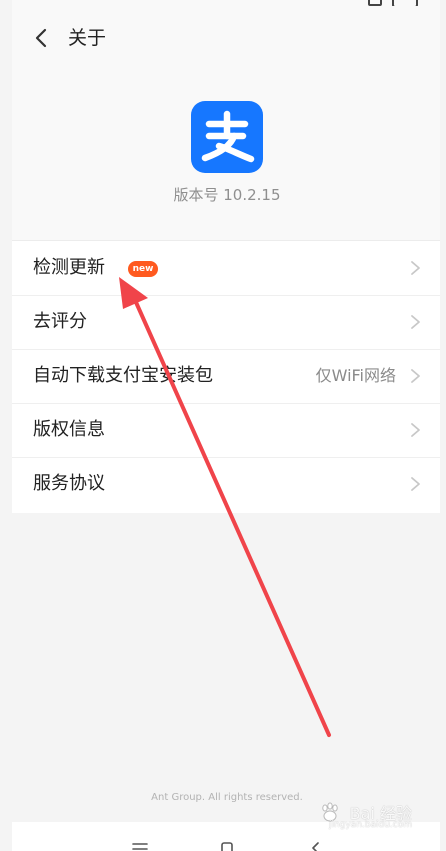 This screenshot has height=851, width=446. What do you see at coordinates (226, 484) in the screenshot?
I see `menu-item-service-agreement: 服务协议` at bounding box center [226, 484].